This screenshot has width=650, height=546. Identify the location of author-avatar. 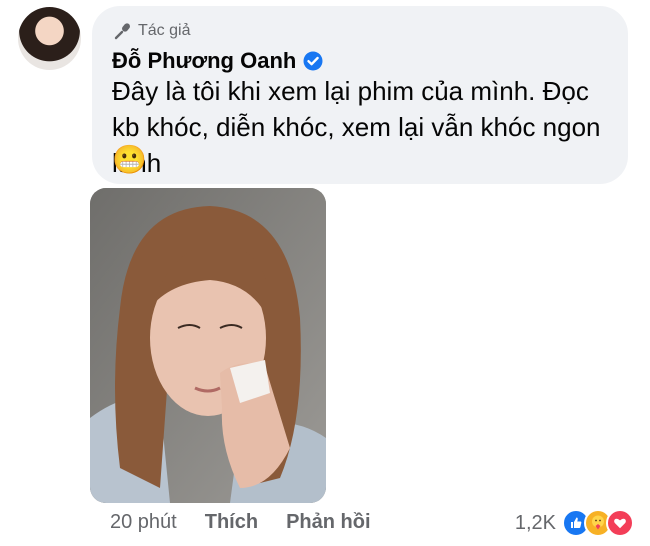
(49, 38).